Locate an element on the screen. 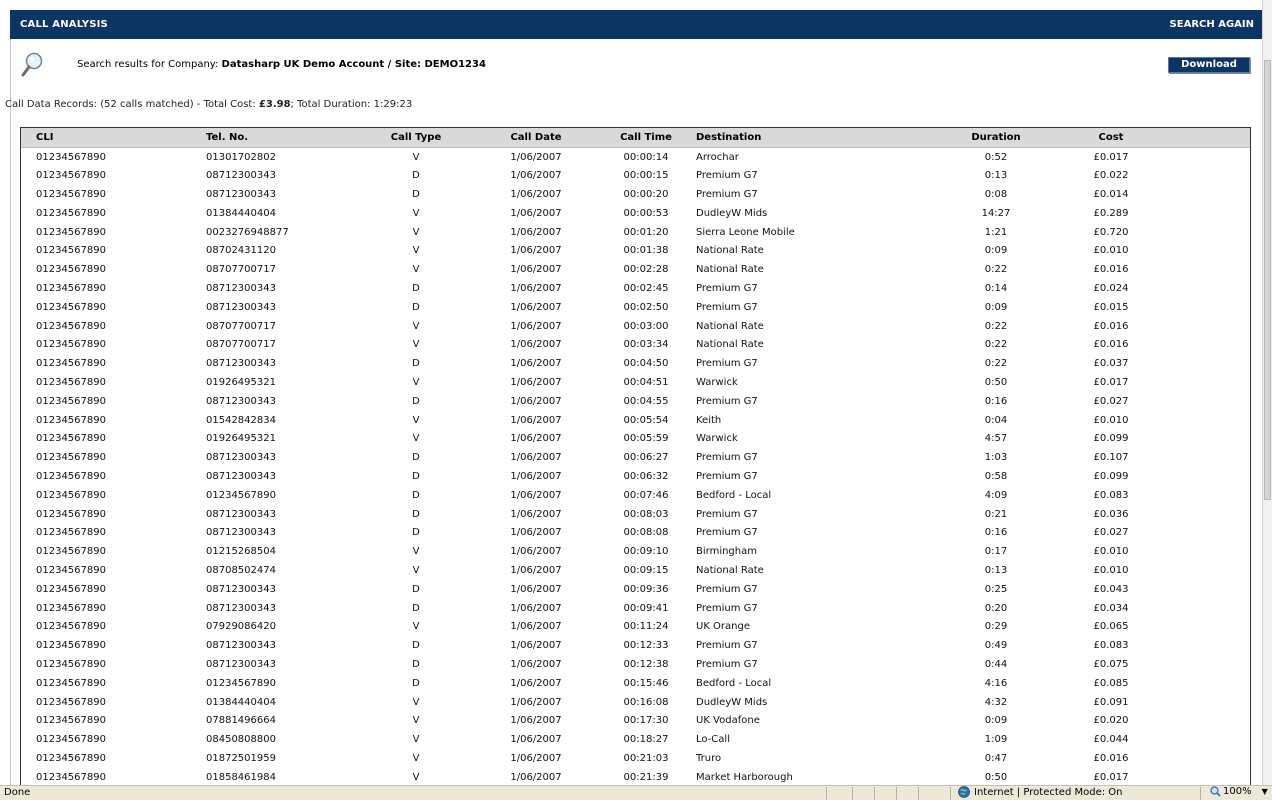 This screenshot has width=1272, height=800. column-header-destination: Destination is located at coordinates (816, 137).